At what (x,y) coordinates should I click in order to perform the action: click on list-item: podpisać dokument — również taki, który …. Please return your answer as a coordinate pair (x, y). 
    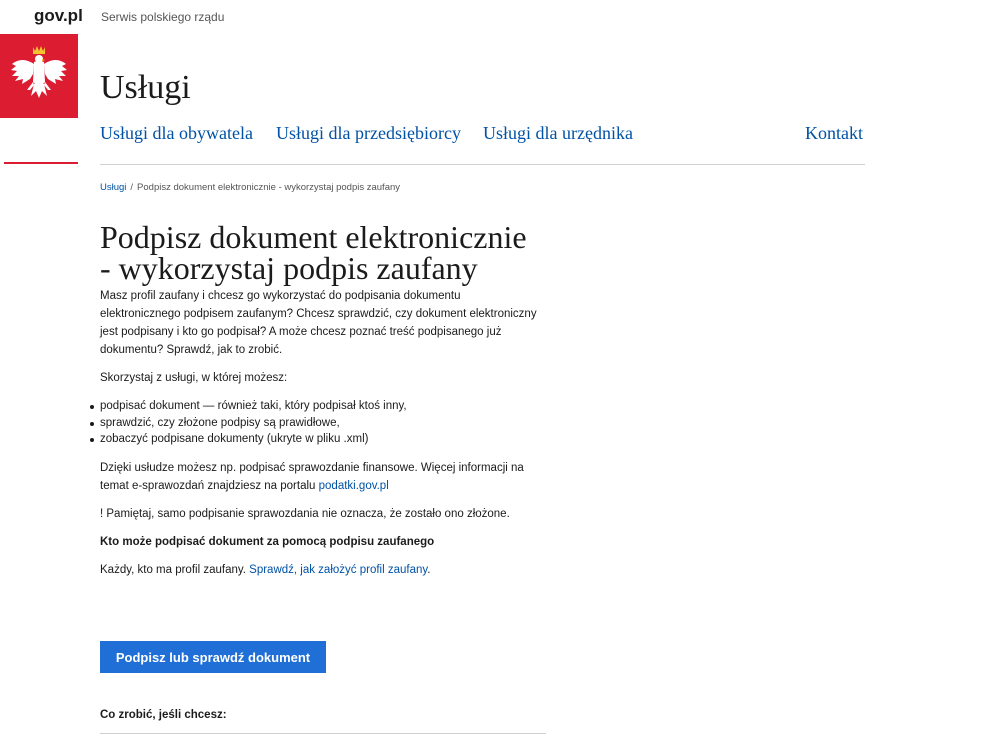
    Looking at the image, I should click on (320, 406).